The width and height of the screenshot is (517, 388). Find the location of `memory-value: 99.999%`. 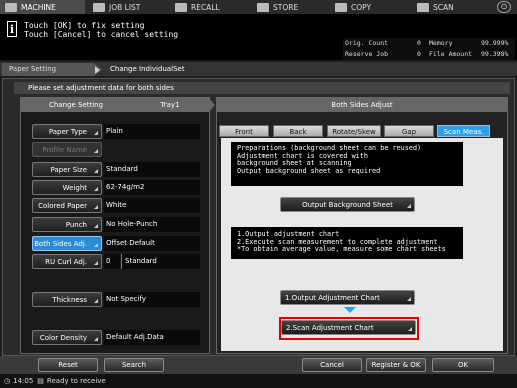

memory-value: 99.999% is located at coordinates (495, 43).